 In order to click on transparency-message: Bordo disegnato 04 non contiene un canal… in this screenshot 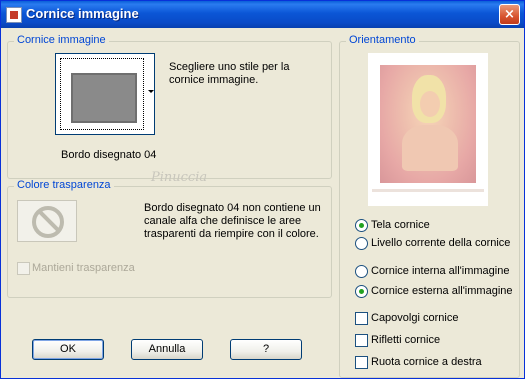, I will do `click(232, 221)`.